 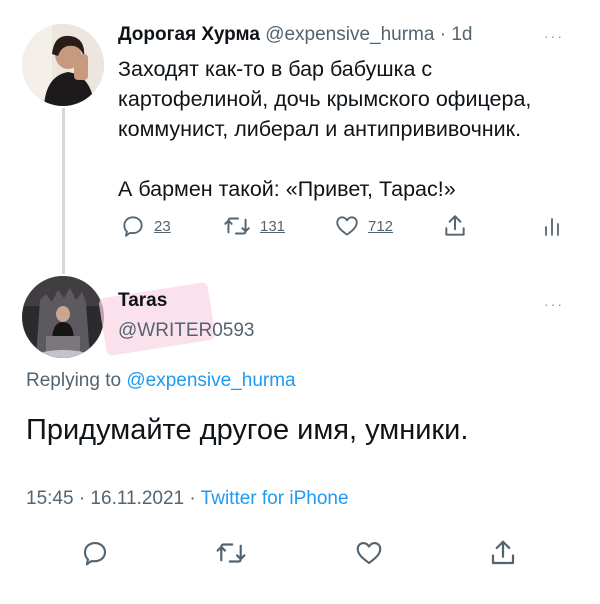 I want to click on tweet-meta: 15:45 · 16.11.2021 · Twitter for iPhone, so click(x=187, y=499).